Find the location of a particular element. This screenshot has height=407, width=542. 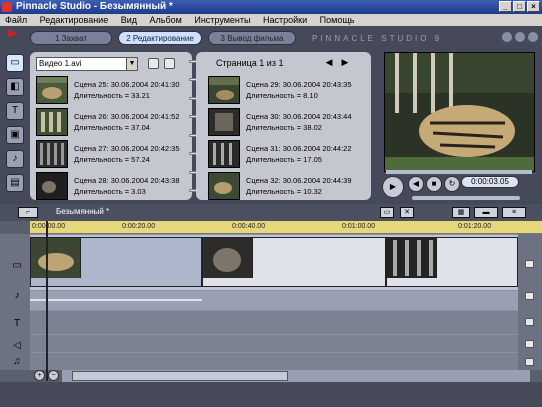

browse-icon is located at coordinates (169, 63).